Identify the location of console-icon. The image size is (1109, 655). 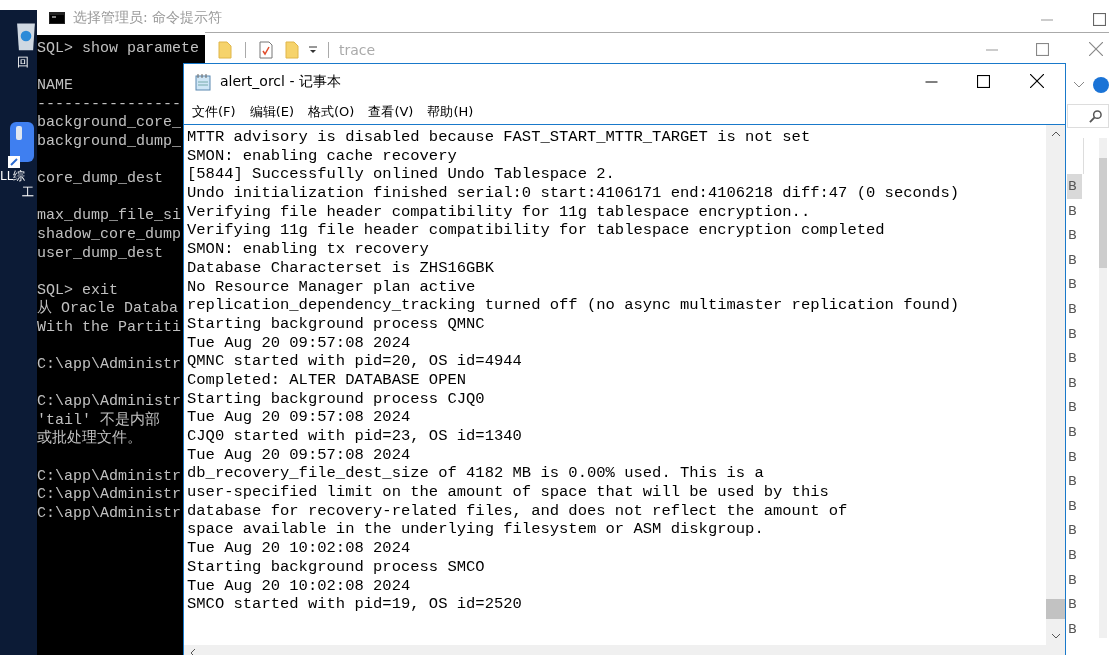
(57, 17).